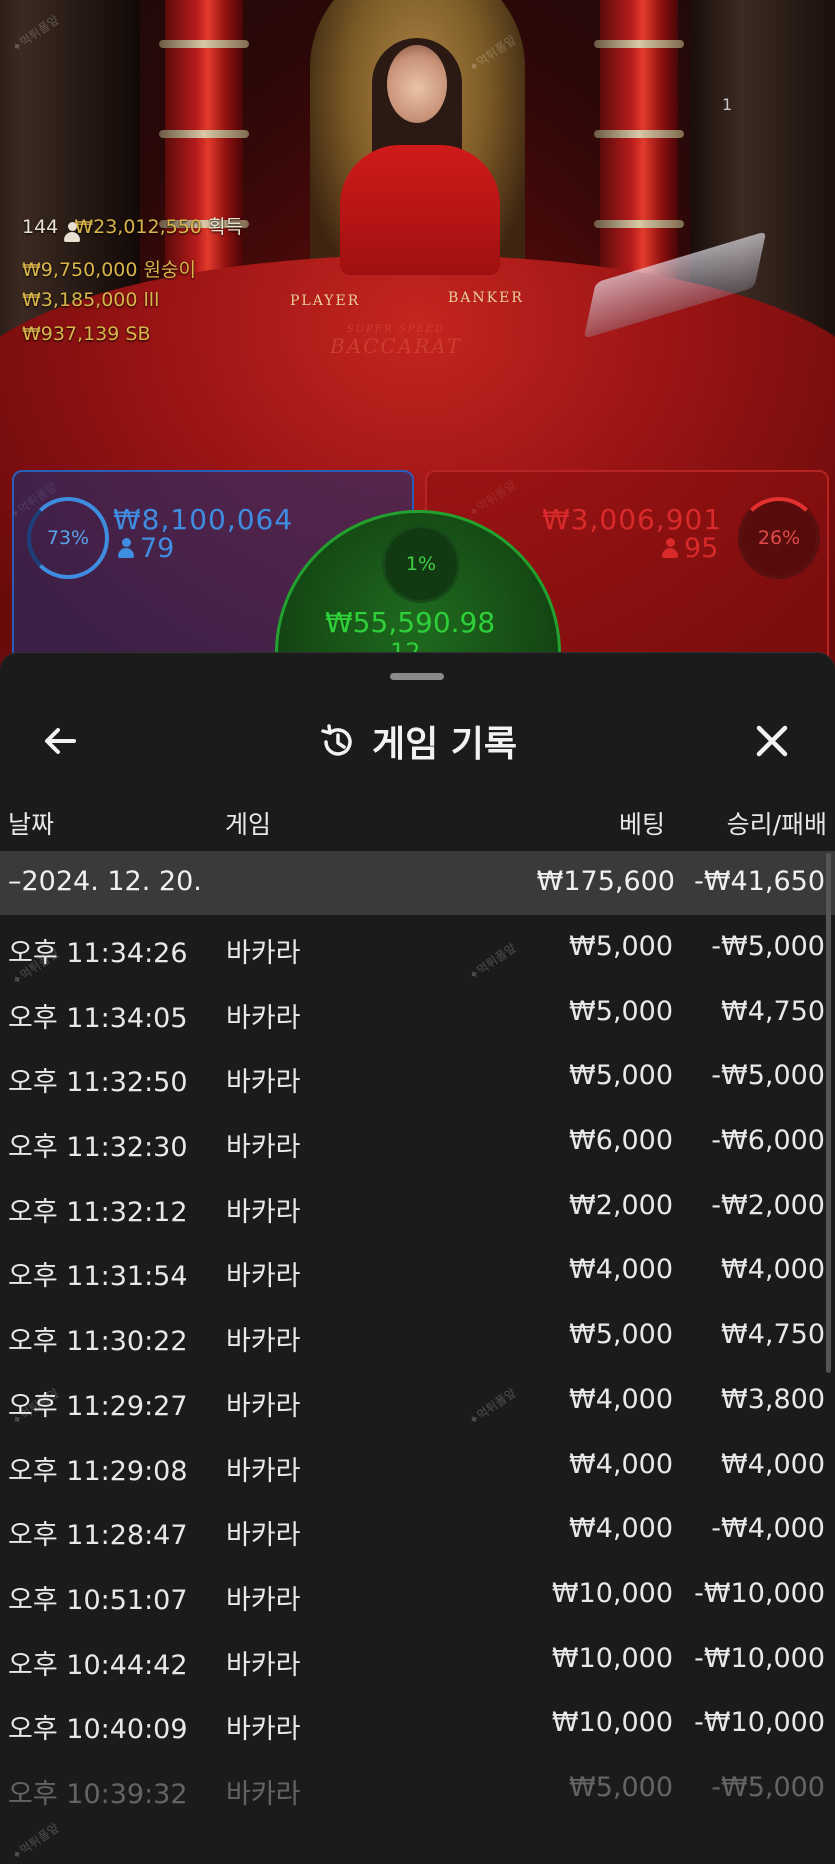 The image size is (835, 1864). I want to click on row-time: 오후 11:30:22, so click(98, 1342).